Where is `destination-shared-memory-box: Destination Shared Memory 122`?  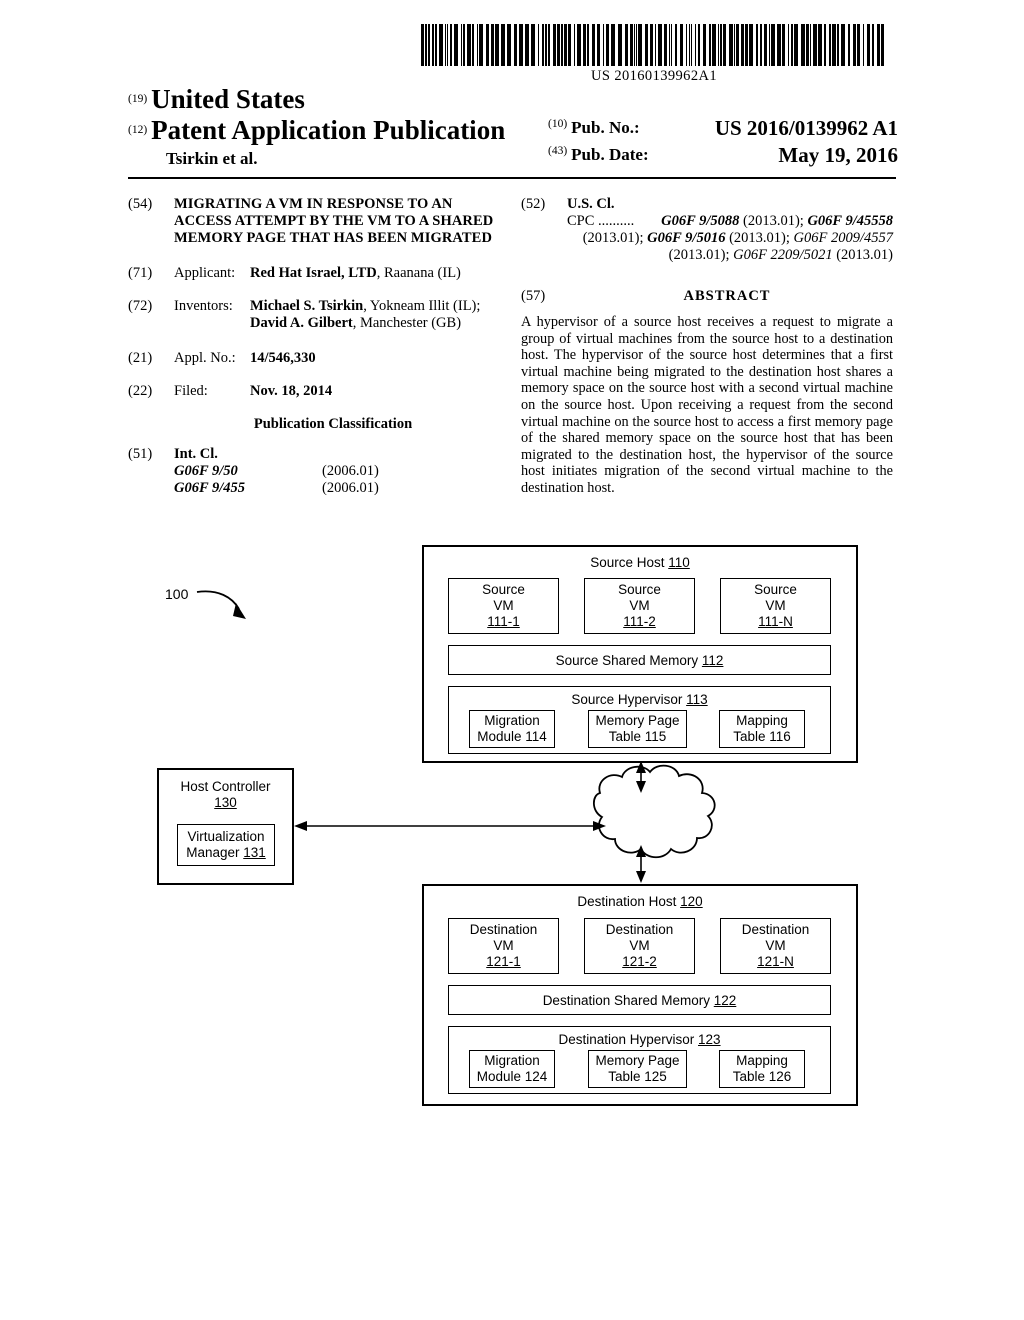 destination-shared-memory-box: Destination Shared Memory 122 is located at coordinates (639, 1000).